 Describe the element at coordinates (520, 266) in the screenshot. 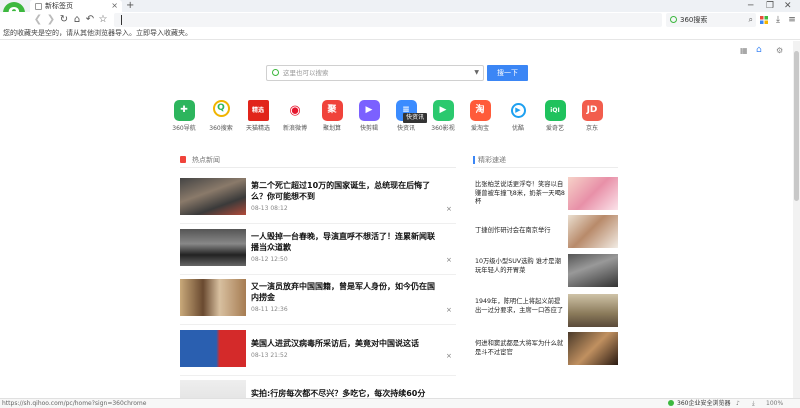

I see `featured-title: 10万级小型SUV选购 谁才是潮玩年轻人的开胃菜` at that location.